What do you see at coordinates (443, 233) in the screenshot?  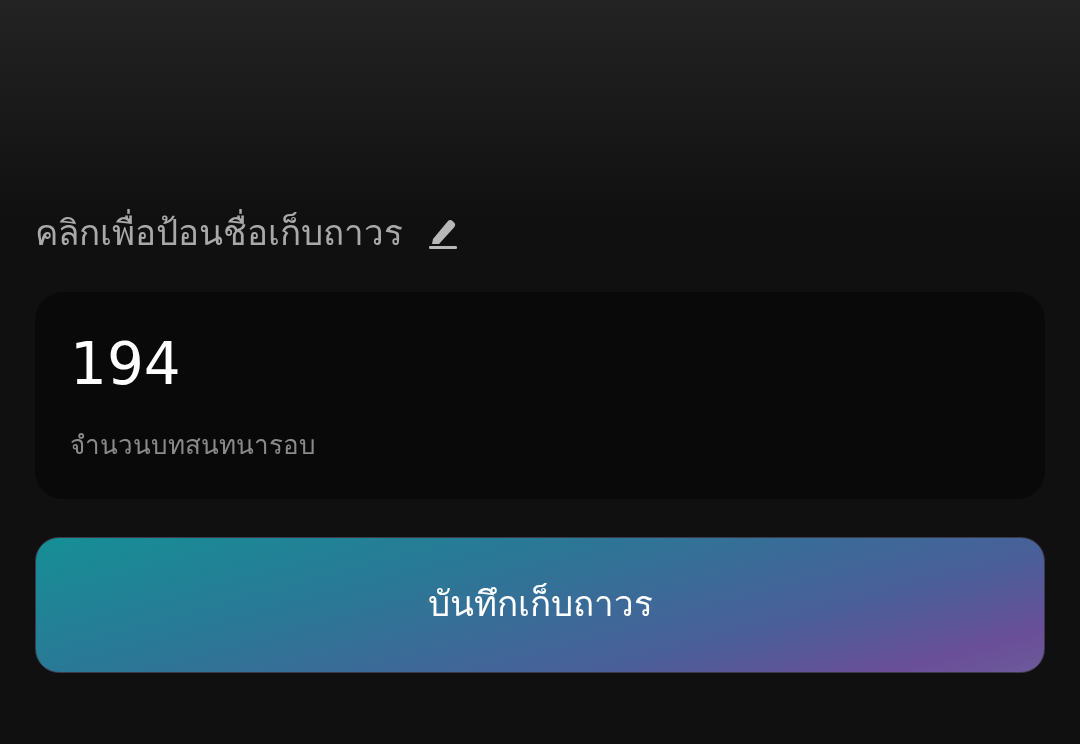 I see `pencil-icon` at bounding box center [443, 233].